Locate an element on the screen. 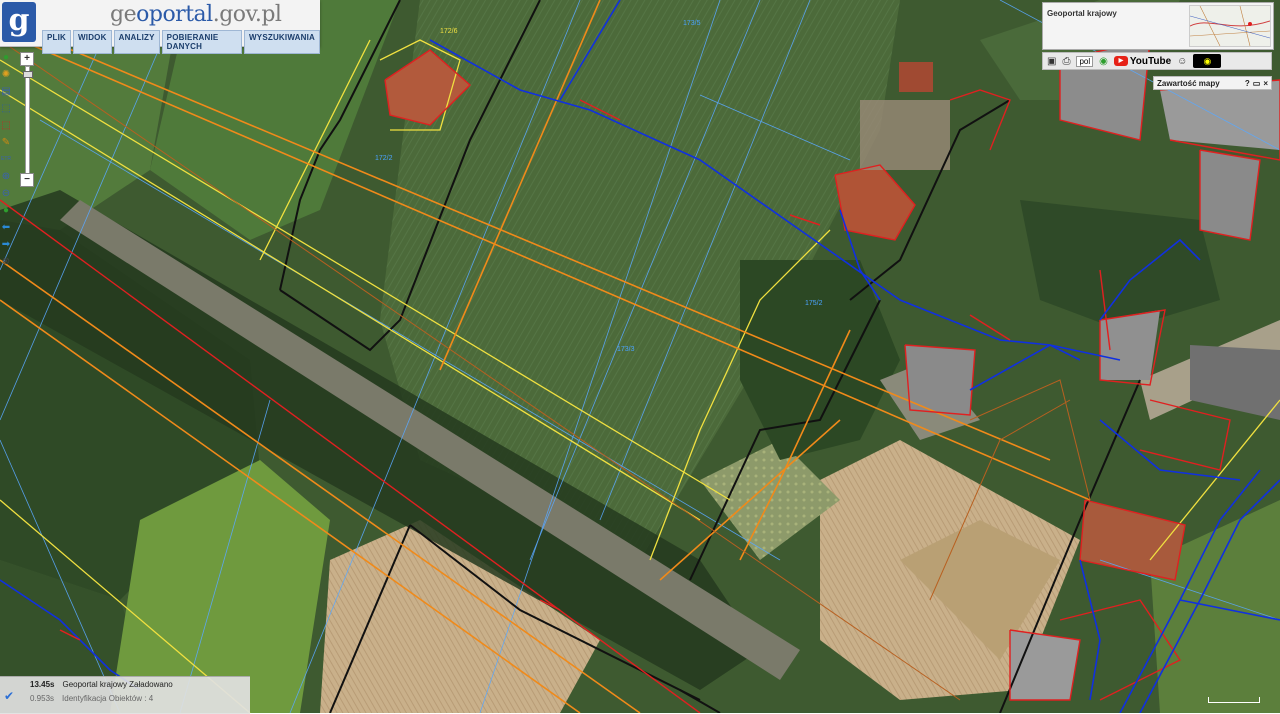 This screenshot has height=714, width=1280. select-icon: ⬚ is located at coordinates (6, 108).